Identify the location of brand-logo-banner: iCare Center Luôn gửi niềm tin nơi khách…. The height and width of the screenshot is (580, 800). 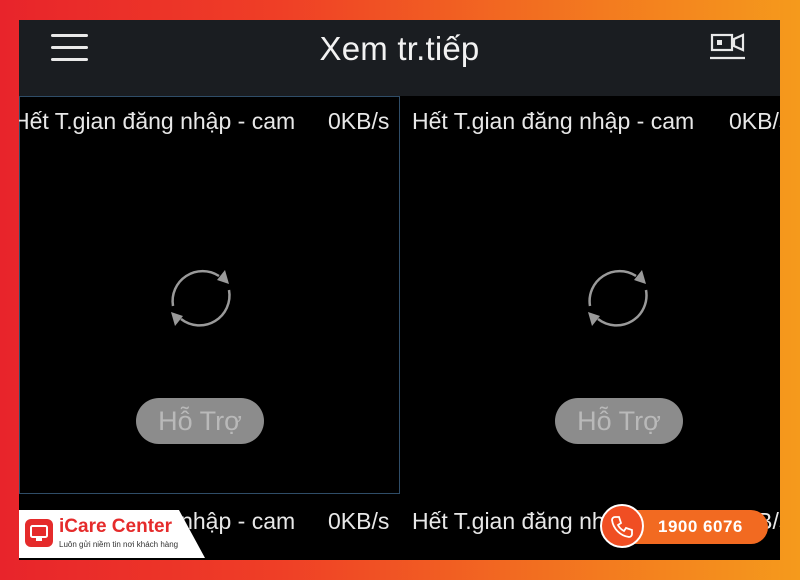
(112, 534).